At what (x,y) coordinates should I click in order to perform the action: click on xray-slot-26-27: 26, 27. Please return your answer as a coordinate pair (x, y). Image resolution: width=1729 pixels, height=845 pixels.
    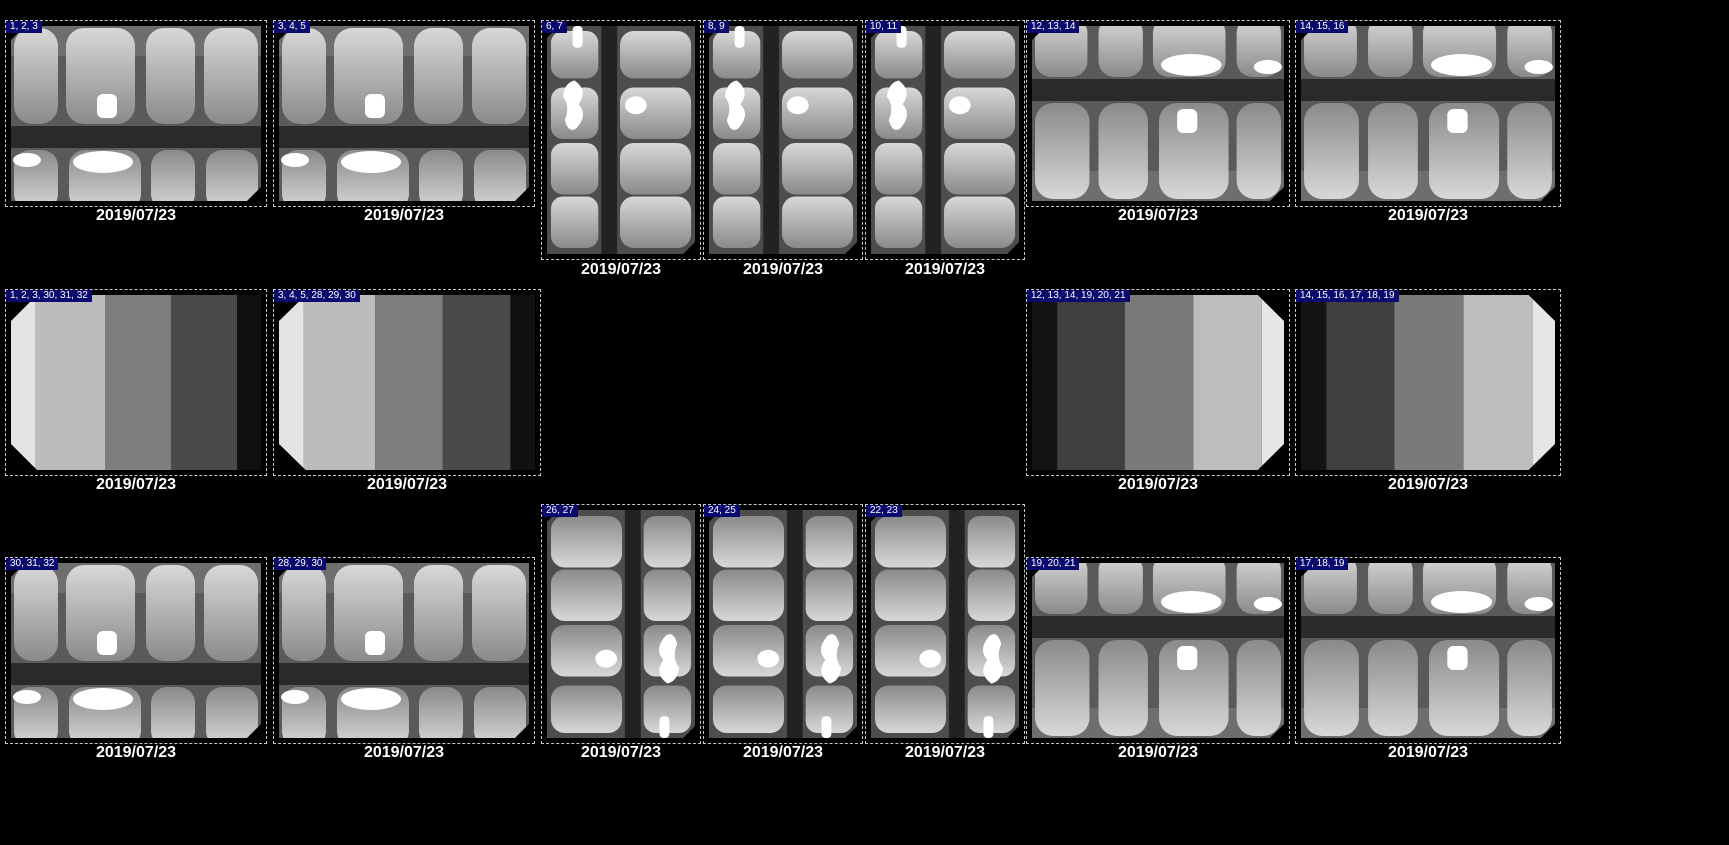
    Looking at the image, I should click on (621, 624).